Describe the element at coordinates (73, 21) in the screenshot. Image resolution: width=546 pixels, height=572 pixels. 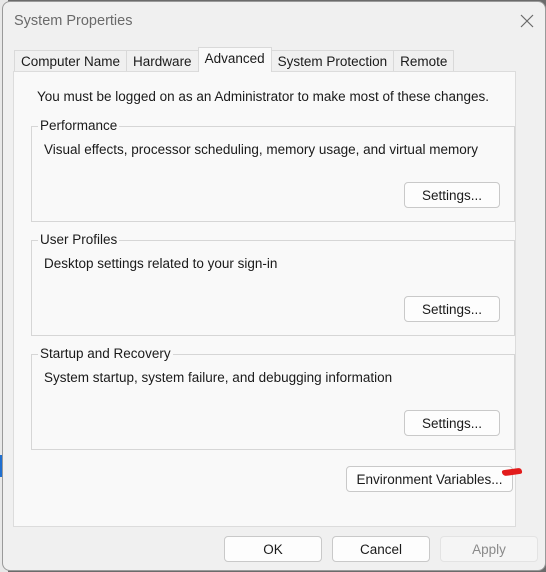
I see `window-title: System Properties` at that location.